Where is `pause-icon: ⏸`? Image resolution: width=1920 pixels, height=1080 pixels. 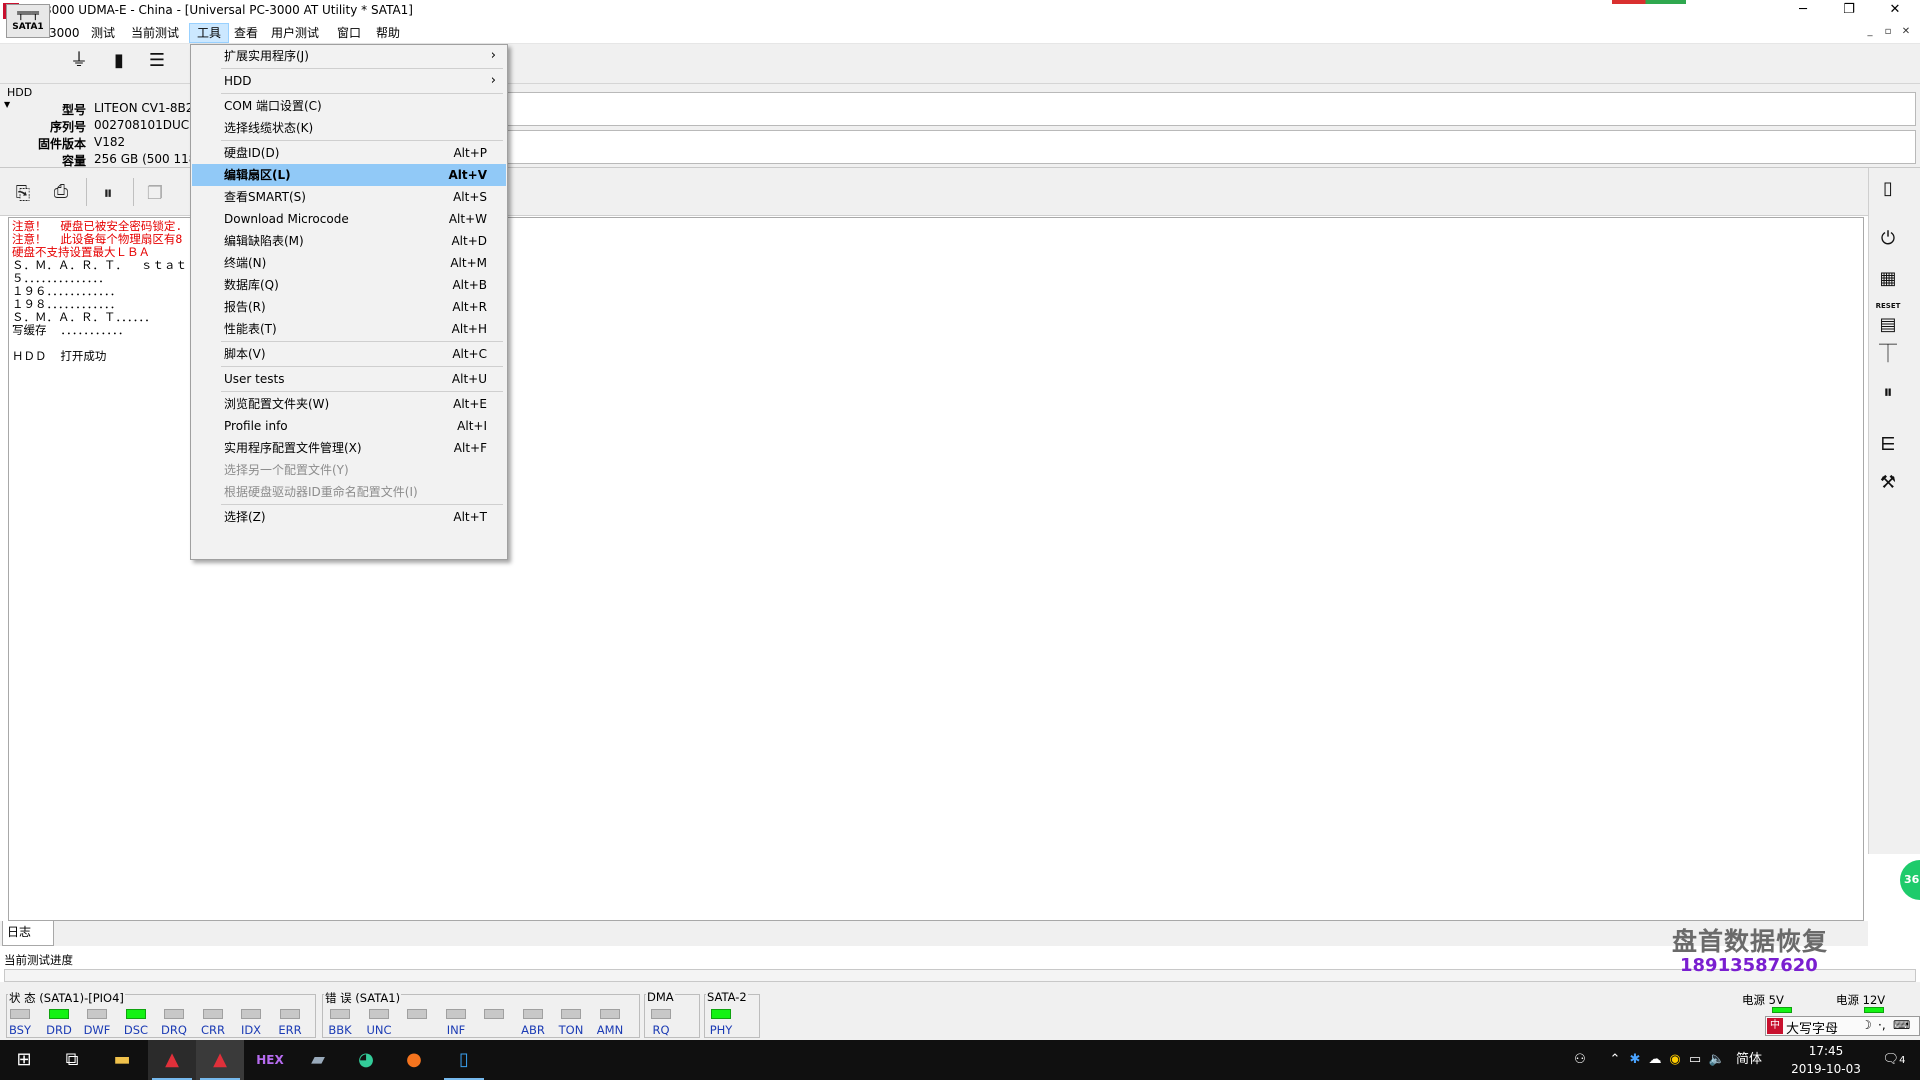 pause-icon: ⏸ is located at coordinates (108, 194).